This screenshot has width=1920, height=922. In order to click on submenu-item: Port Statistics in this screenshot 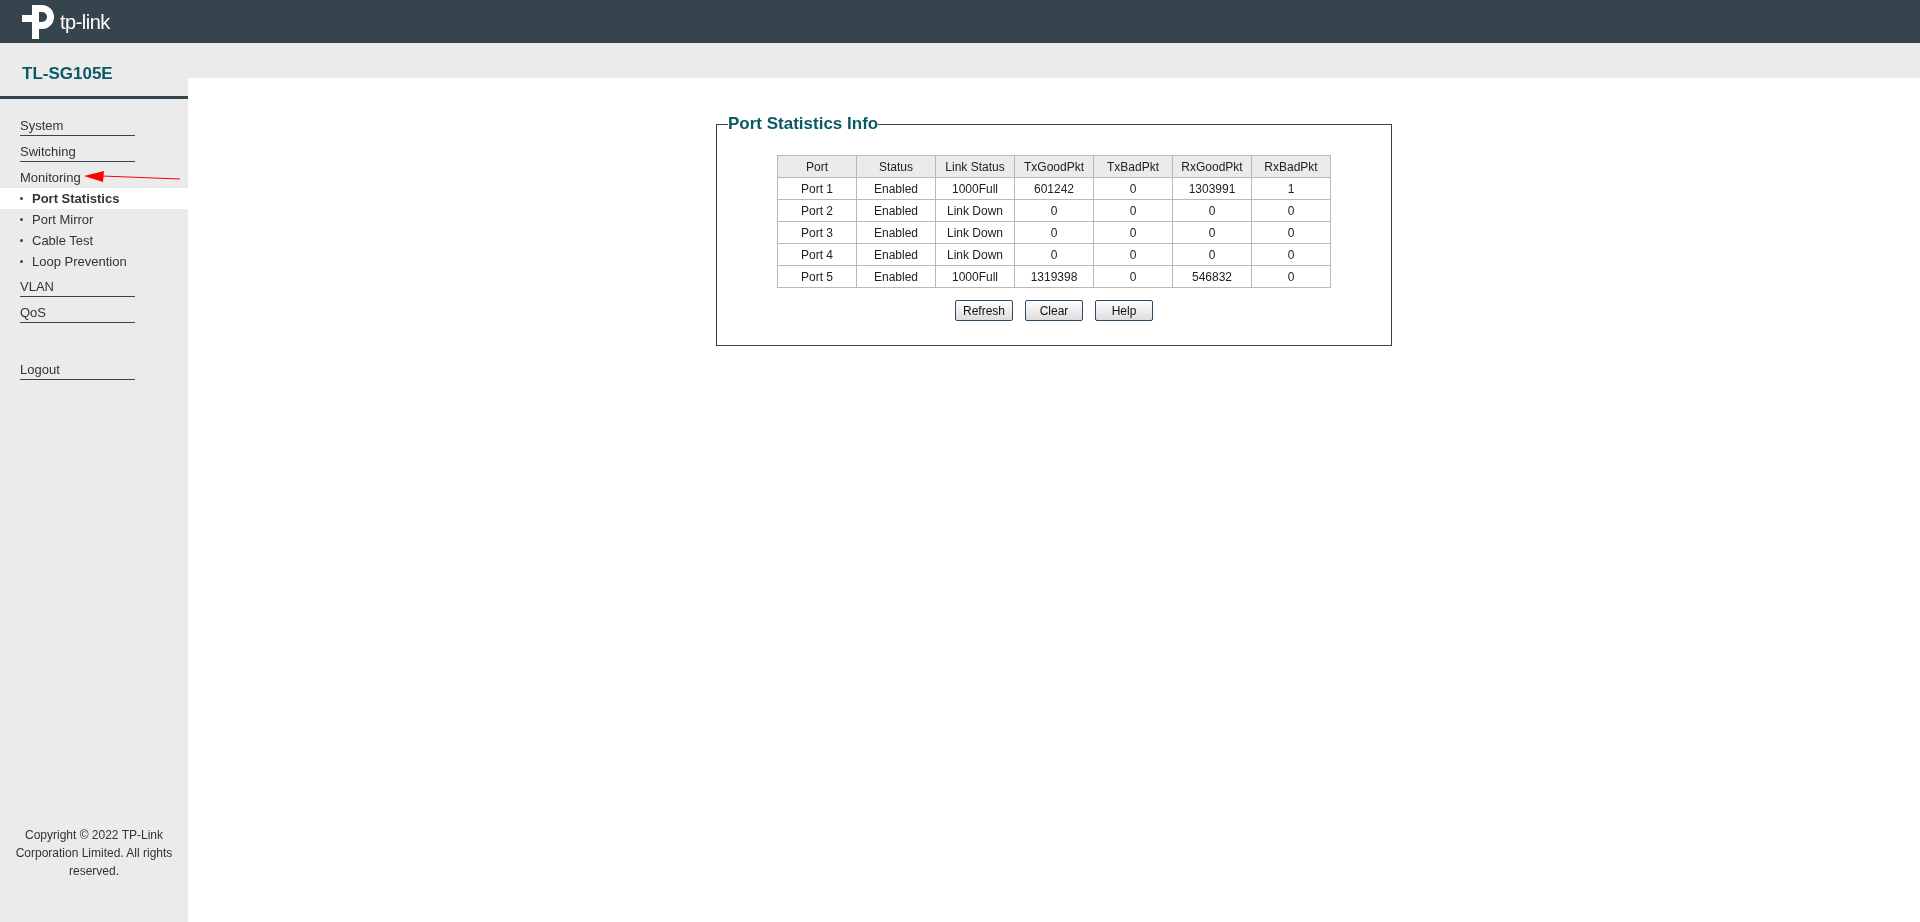, I will do `click(94, 198)`.